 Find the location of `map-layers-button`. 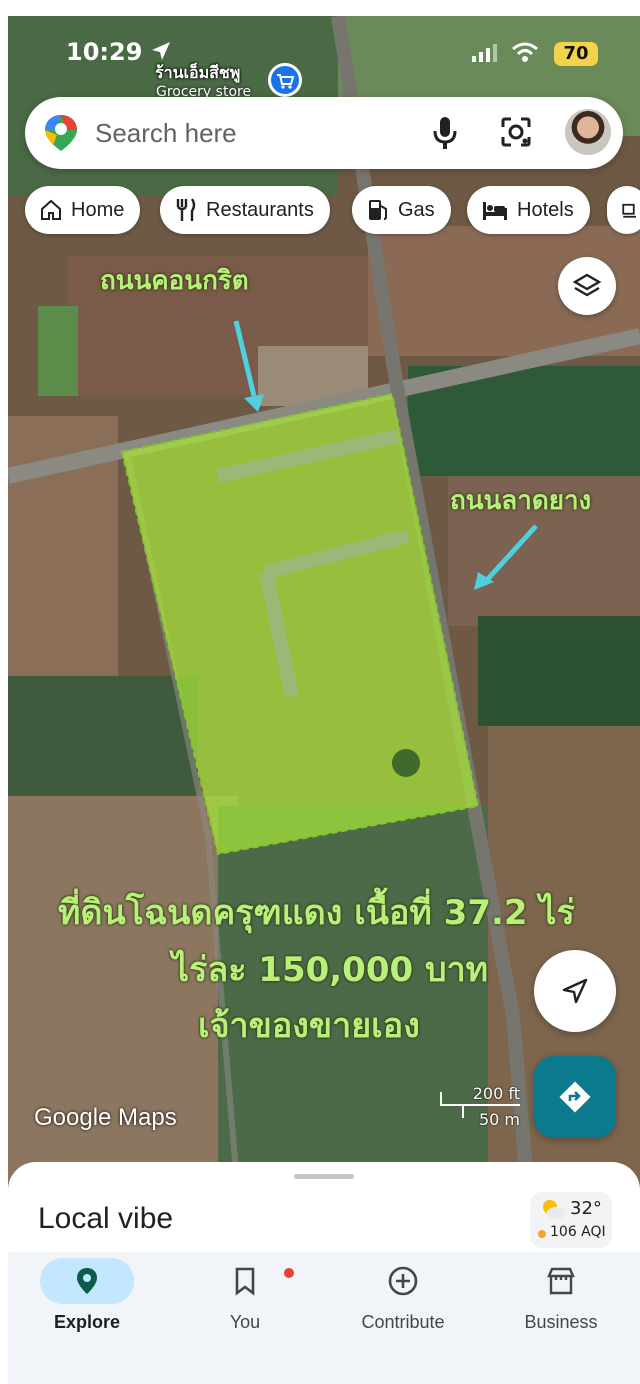

map-layers-button is located at coordinates (587, 286).